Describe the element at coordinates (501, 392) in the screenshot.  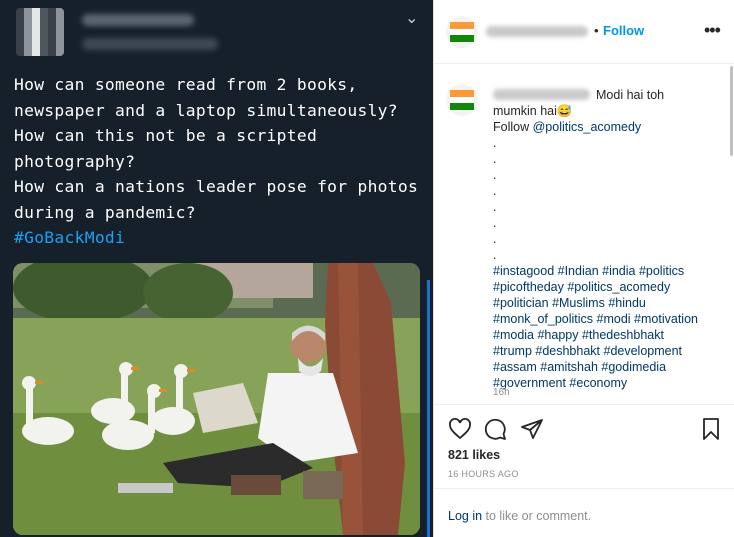
I see `caption-timestamp: 16h` at that location.